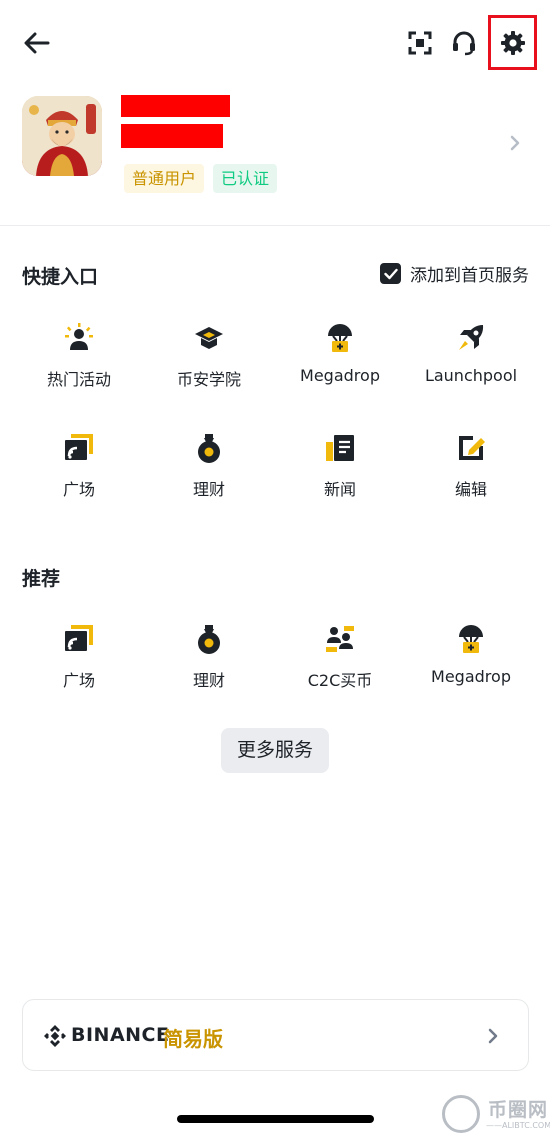 The image size is (550, 1135). I want to click on settings-button, so click(512, 42).